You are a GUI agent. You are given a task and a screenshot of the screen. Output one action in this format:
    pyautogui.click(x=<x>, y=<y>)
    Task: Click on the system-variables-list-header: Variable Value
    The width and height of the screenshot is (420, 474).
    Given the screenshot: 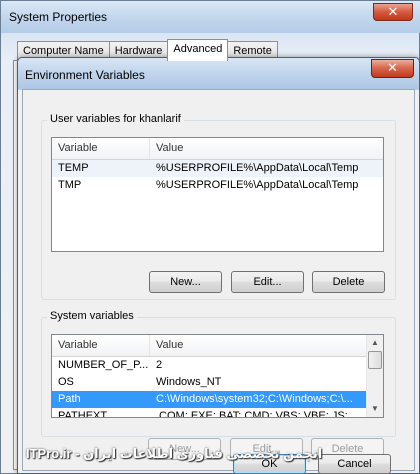 What is the action you would take?
    pyautogui.click(x=209, y=346)
    